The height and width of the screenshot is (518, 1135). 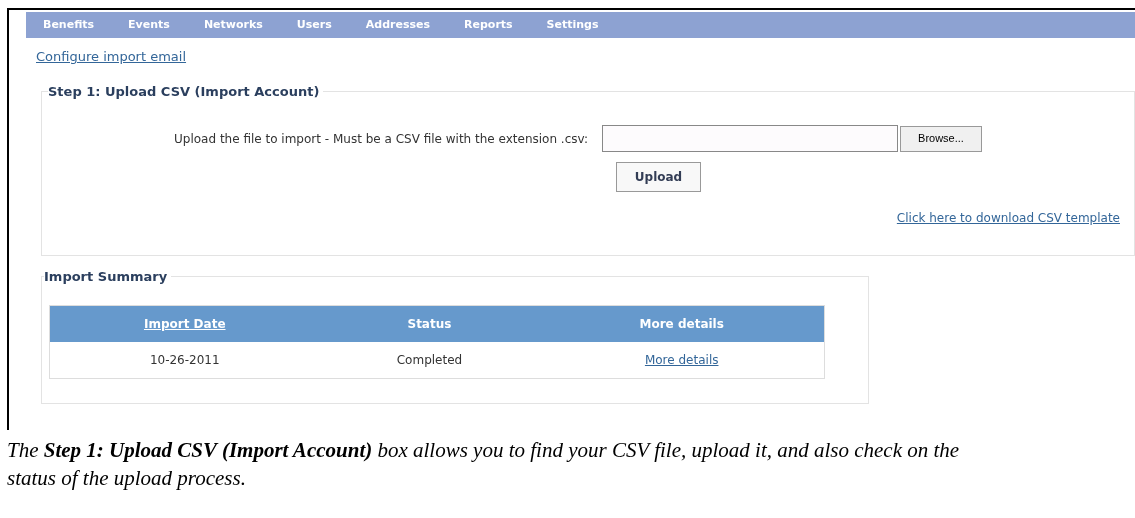 What do you see at coordinates (233, 25) in the screenshot?
I see `nav-link: Networks` at bounding box center [233, 25].